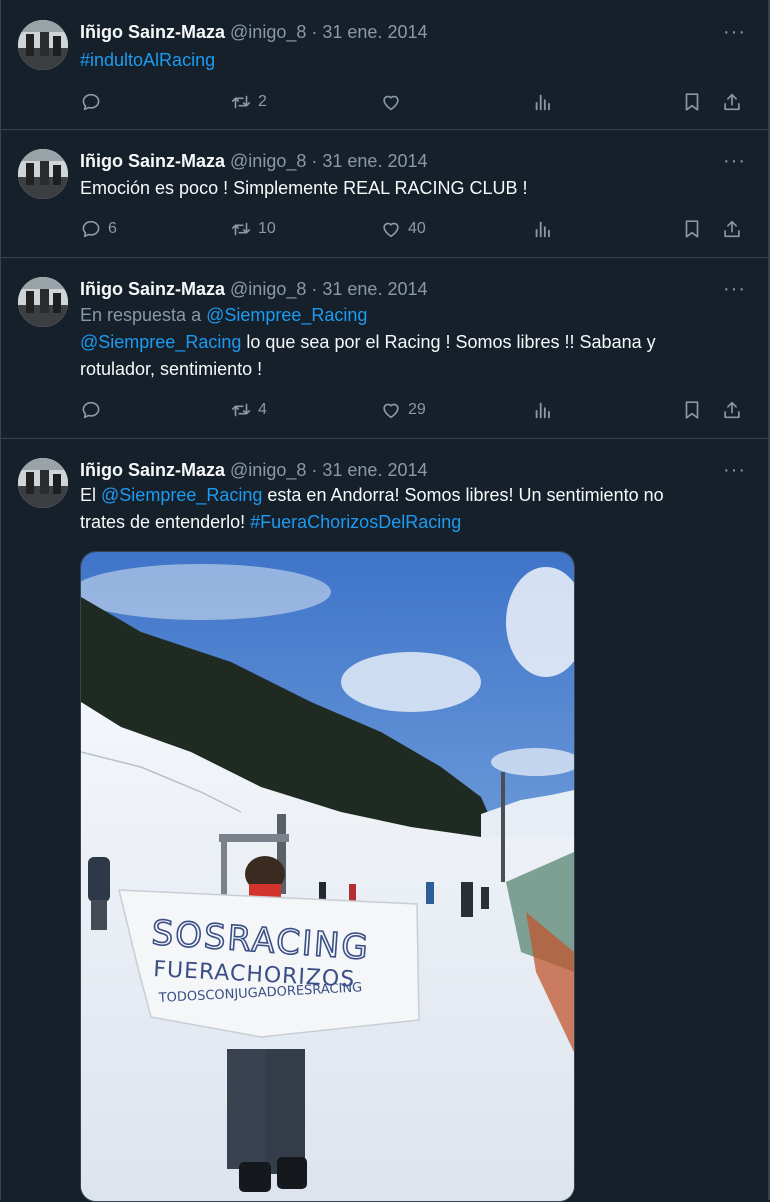 The height and width of the screenshot is (1202, 770). What do you see at coordinates (412, 102) in the screenshot?
I see `tweet-actions: 2` at bounding box center [412, 102].